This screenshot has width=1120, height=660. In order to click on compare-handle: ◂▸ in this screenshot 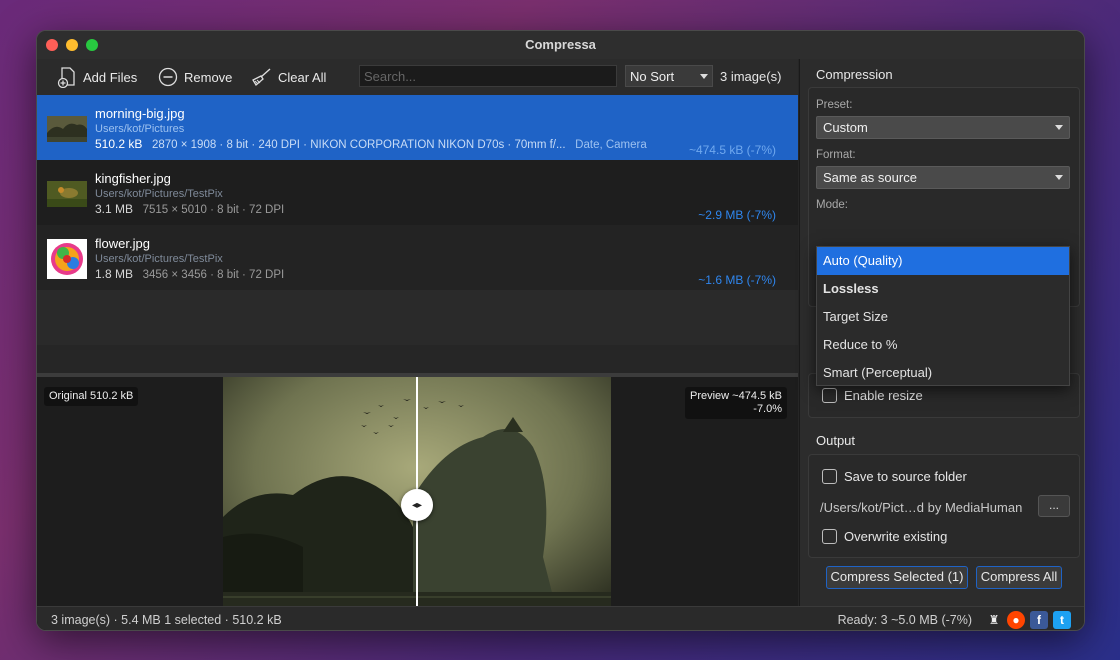, I will do `click(417, 505)`.